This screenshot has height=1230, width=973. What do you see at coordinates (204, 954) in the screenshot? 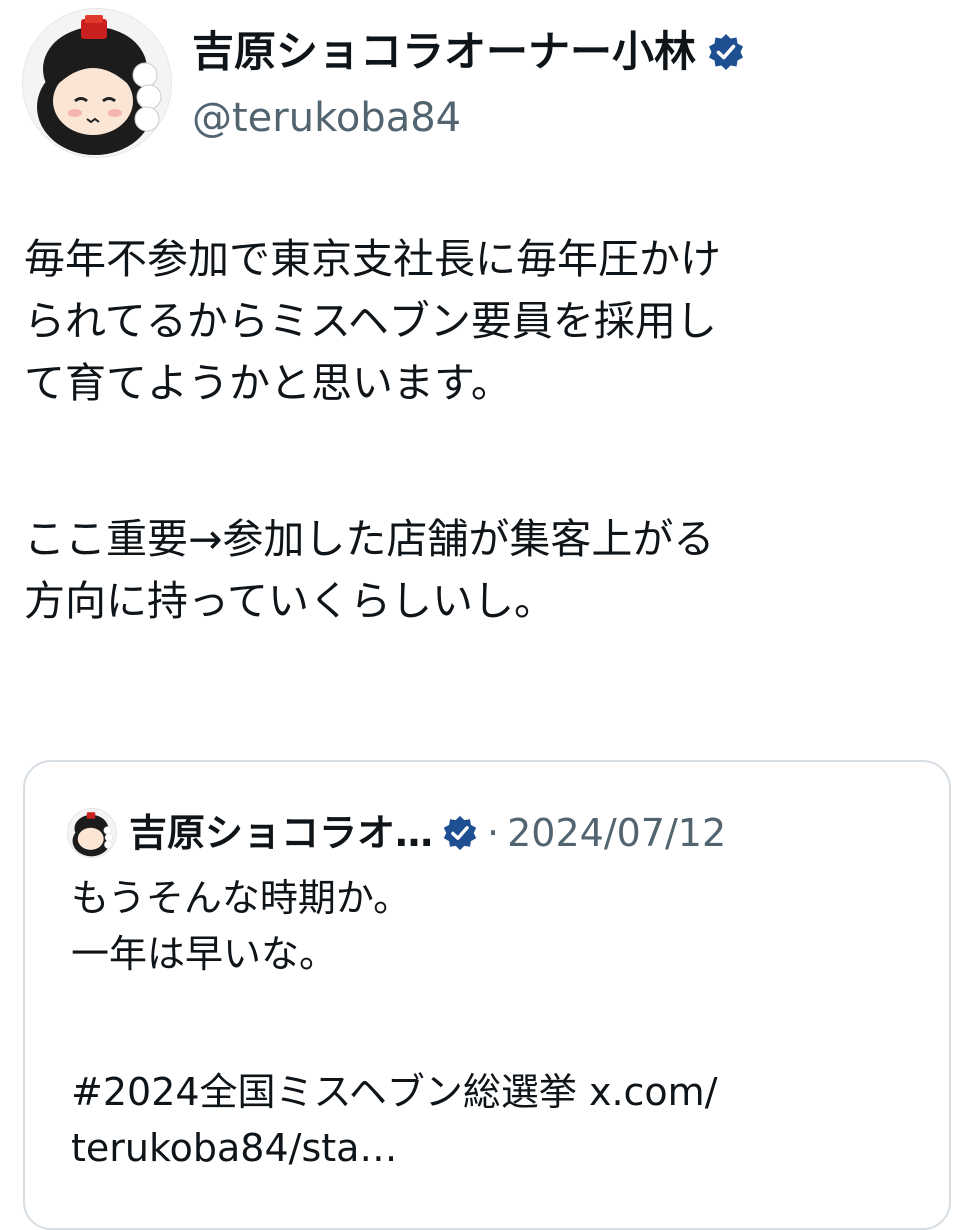
I see `quoted-line: 一年は早いな。` at bounding box center [204, 954].